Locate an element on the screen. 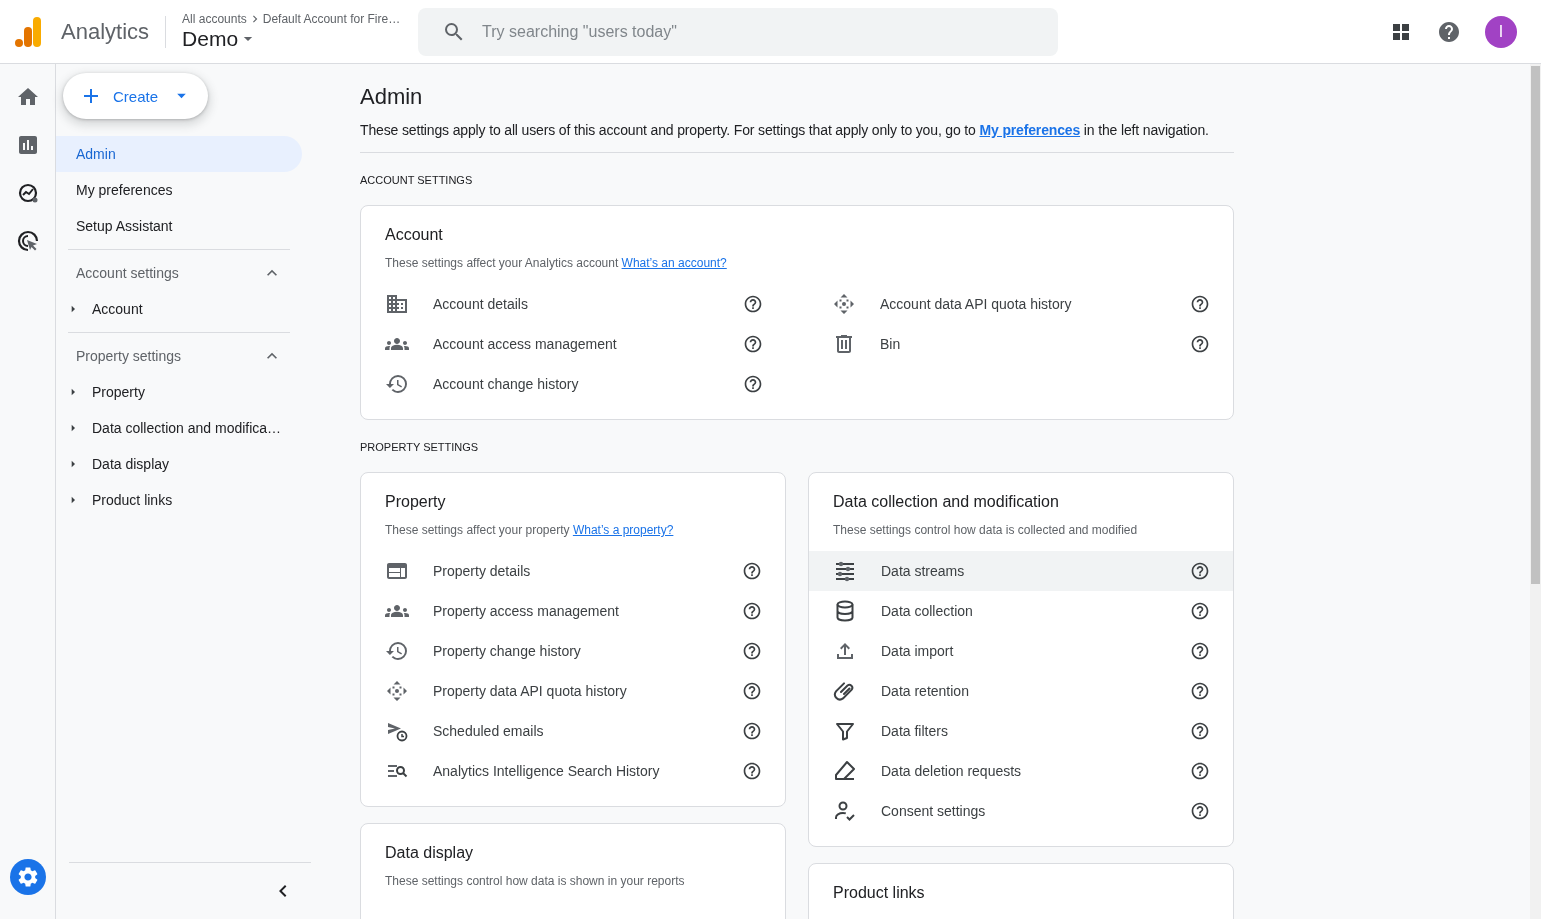 This screenshot has height=919, width=1541. nav-item: My preferences is located at coordinates (179, 190).